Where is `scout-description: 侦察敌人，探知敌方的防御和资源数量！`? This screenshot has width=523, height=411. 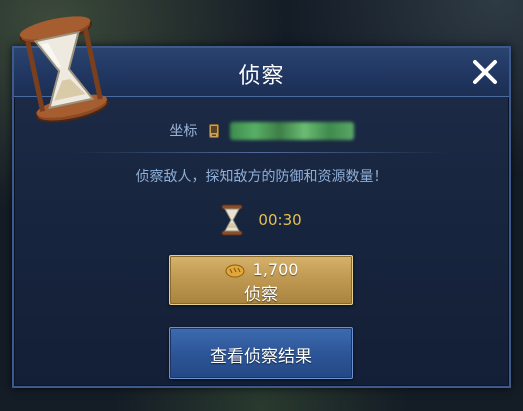
scout-description: 侦察敌人，探知敌方的防御和资源数量！ is located at coordinates (261, 177).